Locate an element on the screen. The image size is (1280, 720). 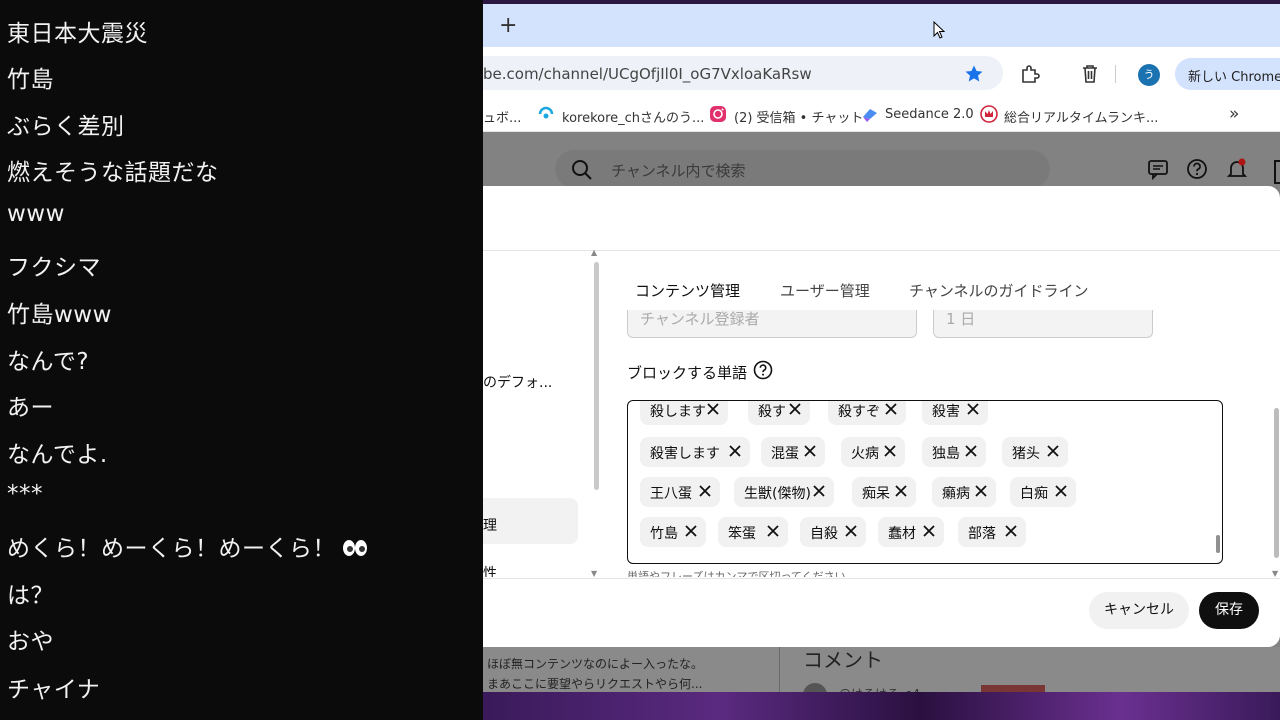
blocked-word-chip: 部落 is located at coordinates (992, 532).